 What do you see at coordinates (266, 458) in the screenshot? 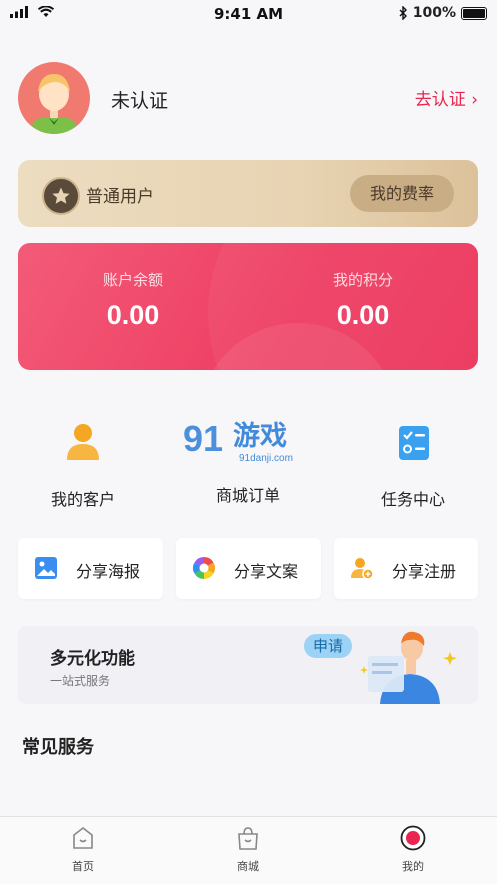
I see `watermark-url: 91danji.com` at bounding box center [266, 458].